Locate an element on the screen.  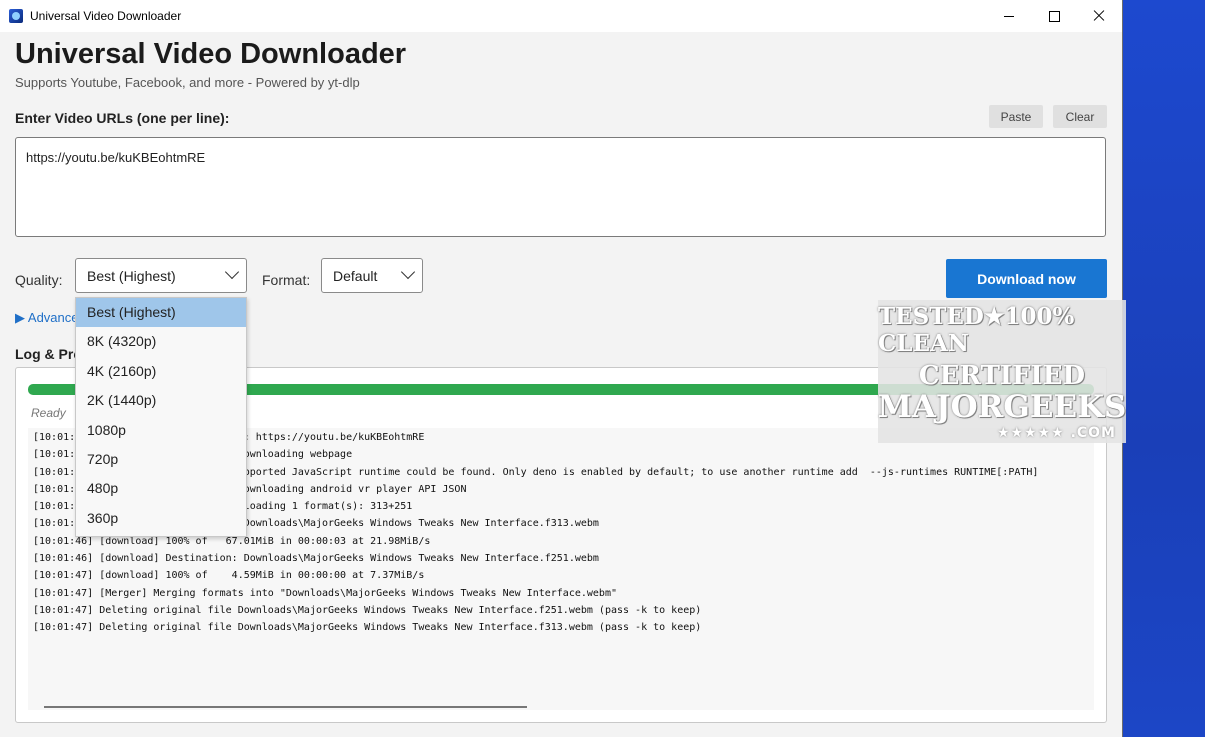
url-textarea: https://youtu.be/kuKBEohtmRE is located at coordinates (560, 187).